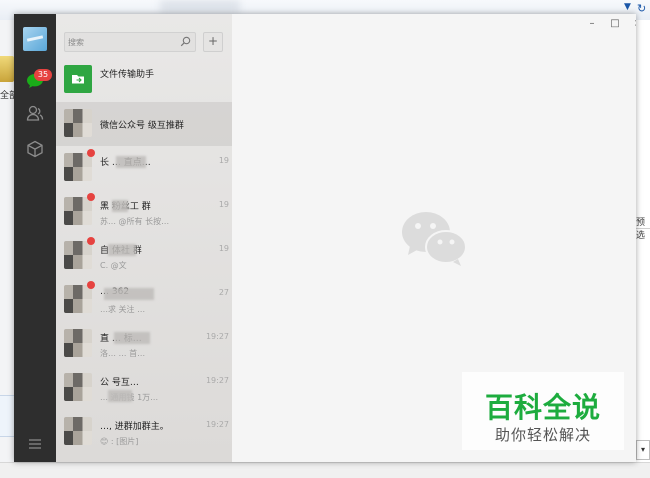  I want to click on search-icon, so click(185, 41).